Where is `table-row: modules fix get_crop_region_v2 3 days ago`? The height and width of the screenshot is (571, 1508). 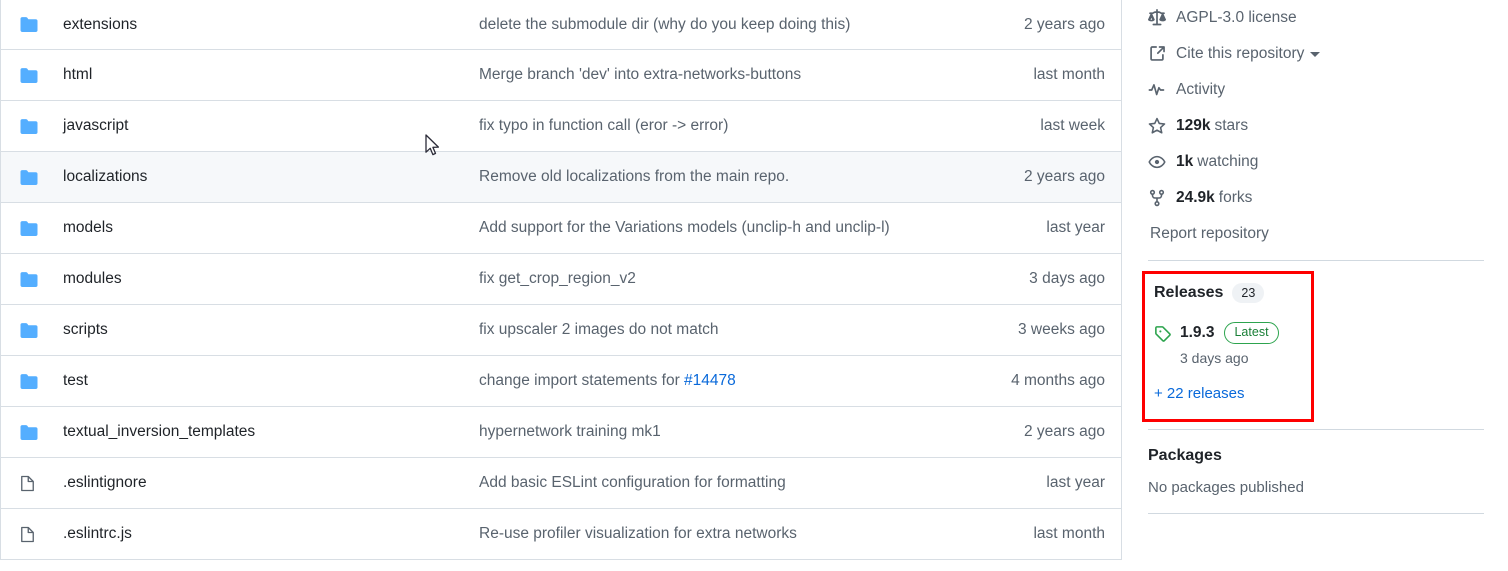 table-row: modules fix get_crop_region_v2 3 days ago is located at coordinates (561, 279).